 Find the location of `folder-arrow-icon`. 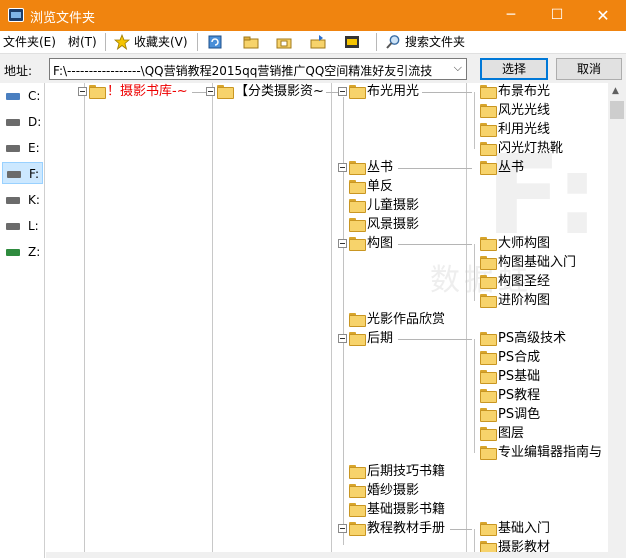

folder-arrow-icon is located at coordinates (318, 42).